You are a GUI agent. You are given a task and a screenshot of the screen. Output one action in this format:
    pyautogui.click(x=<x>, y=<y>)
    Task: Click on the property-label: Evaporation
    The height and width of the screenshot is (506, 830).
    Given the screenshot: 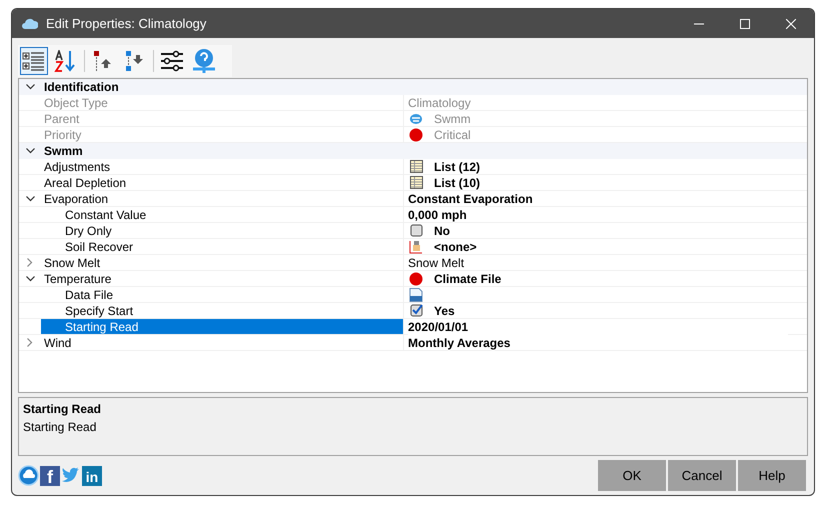 What is the action you would take?
    pyautogui.click(x=222, y=198)
    